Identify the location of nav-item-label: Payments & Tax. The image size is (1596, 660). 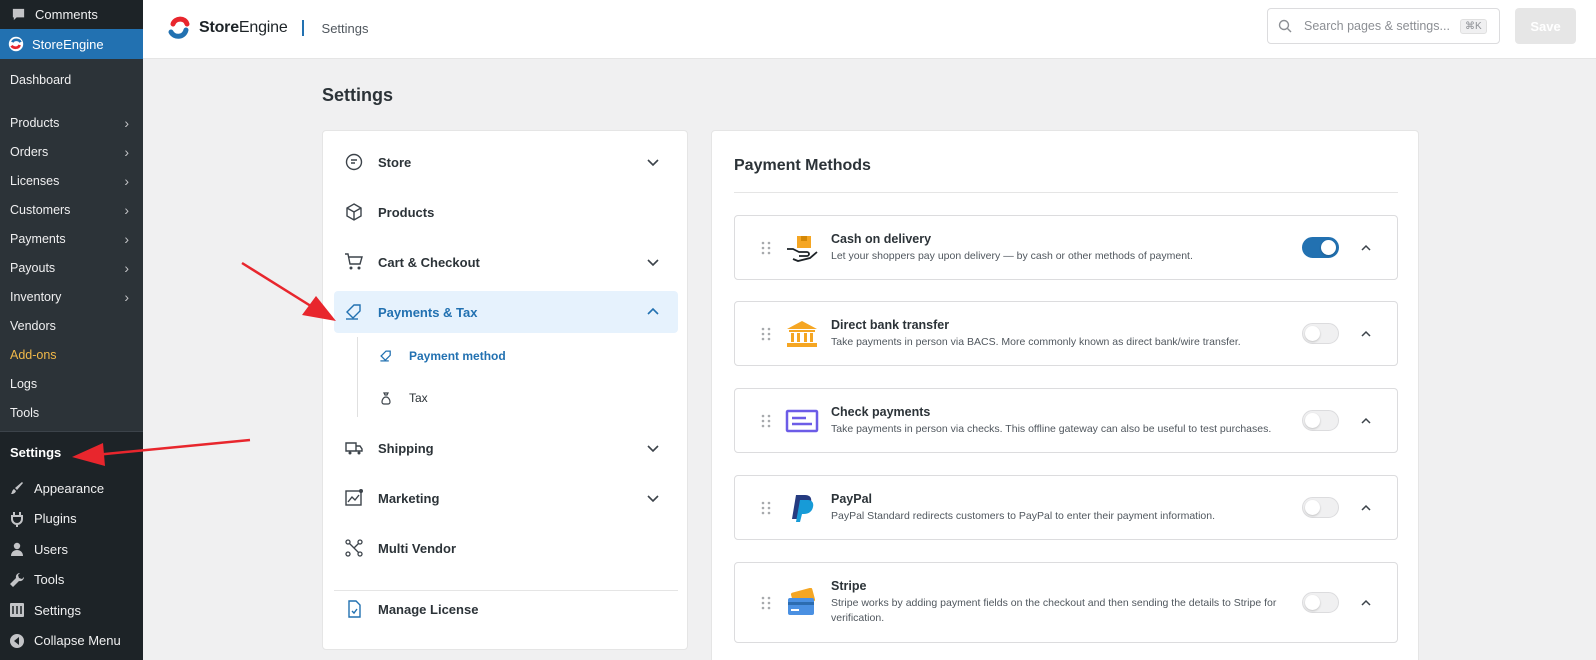
(428, 312).